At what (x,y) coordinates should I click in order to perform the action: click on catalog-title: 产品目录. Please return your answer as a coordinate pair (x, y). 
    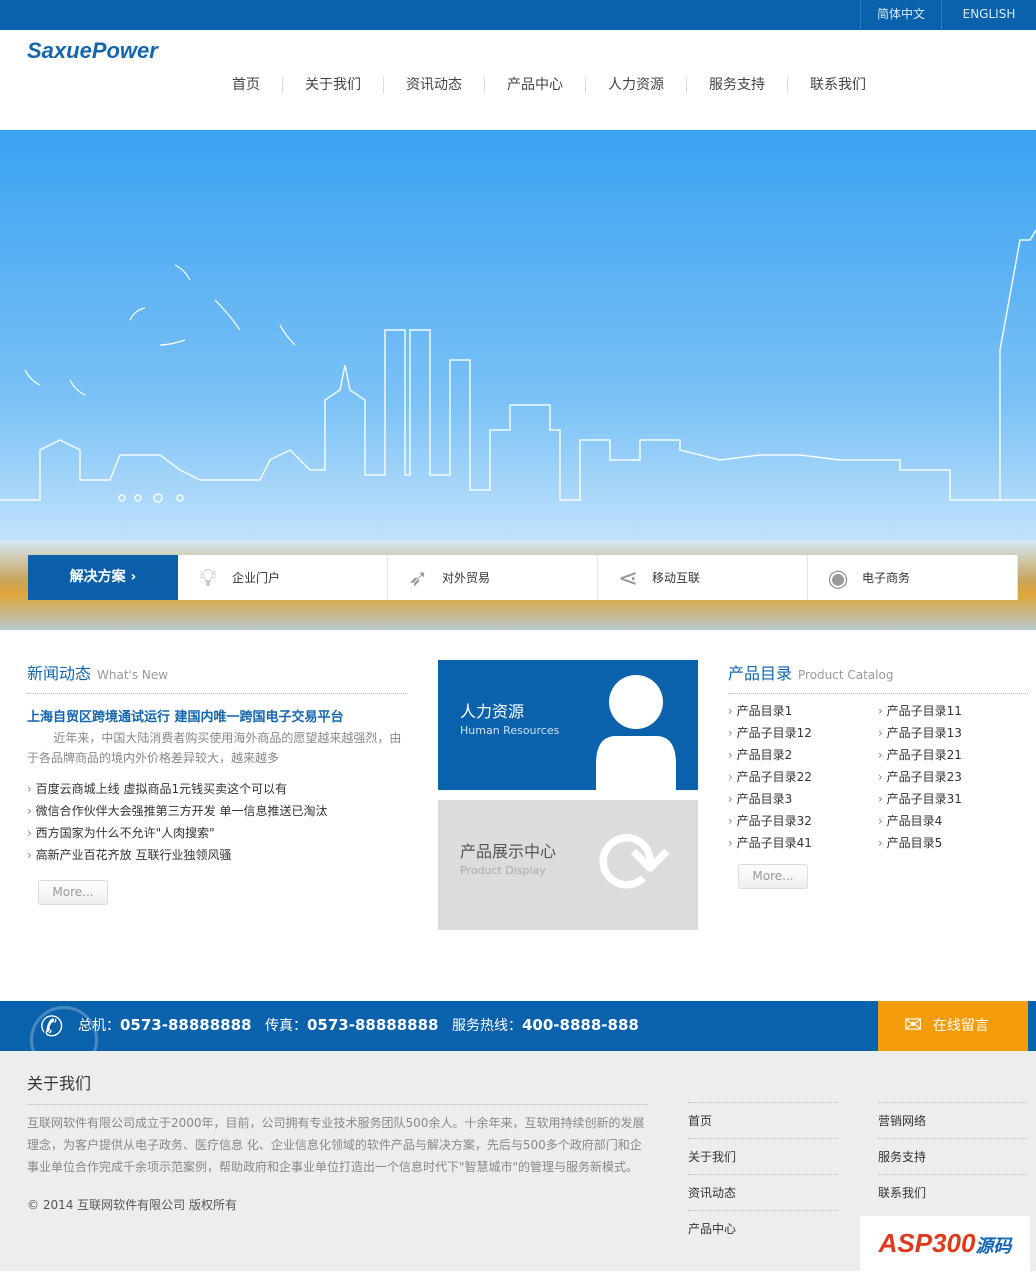
    Looking at the image, I should click on (760, 673).